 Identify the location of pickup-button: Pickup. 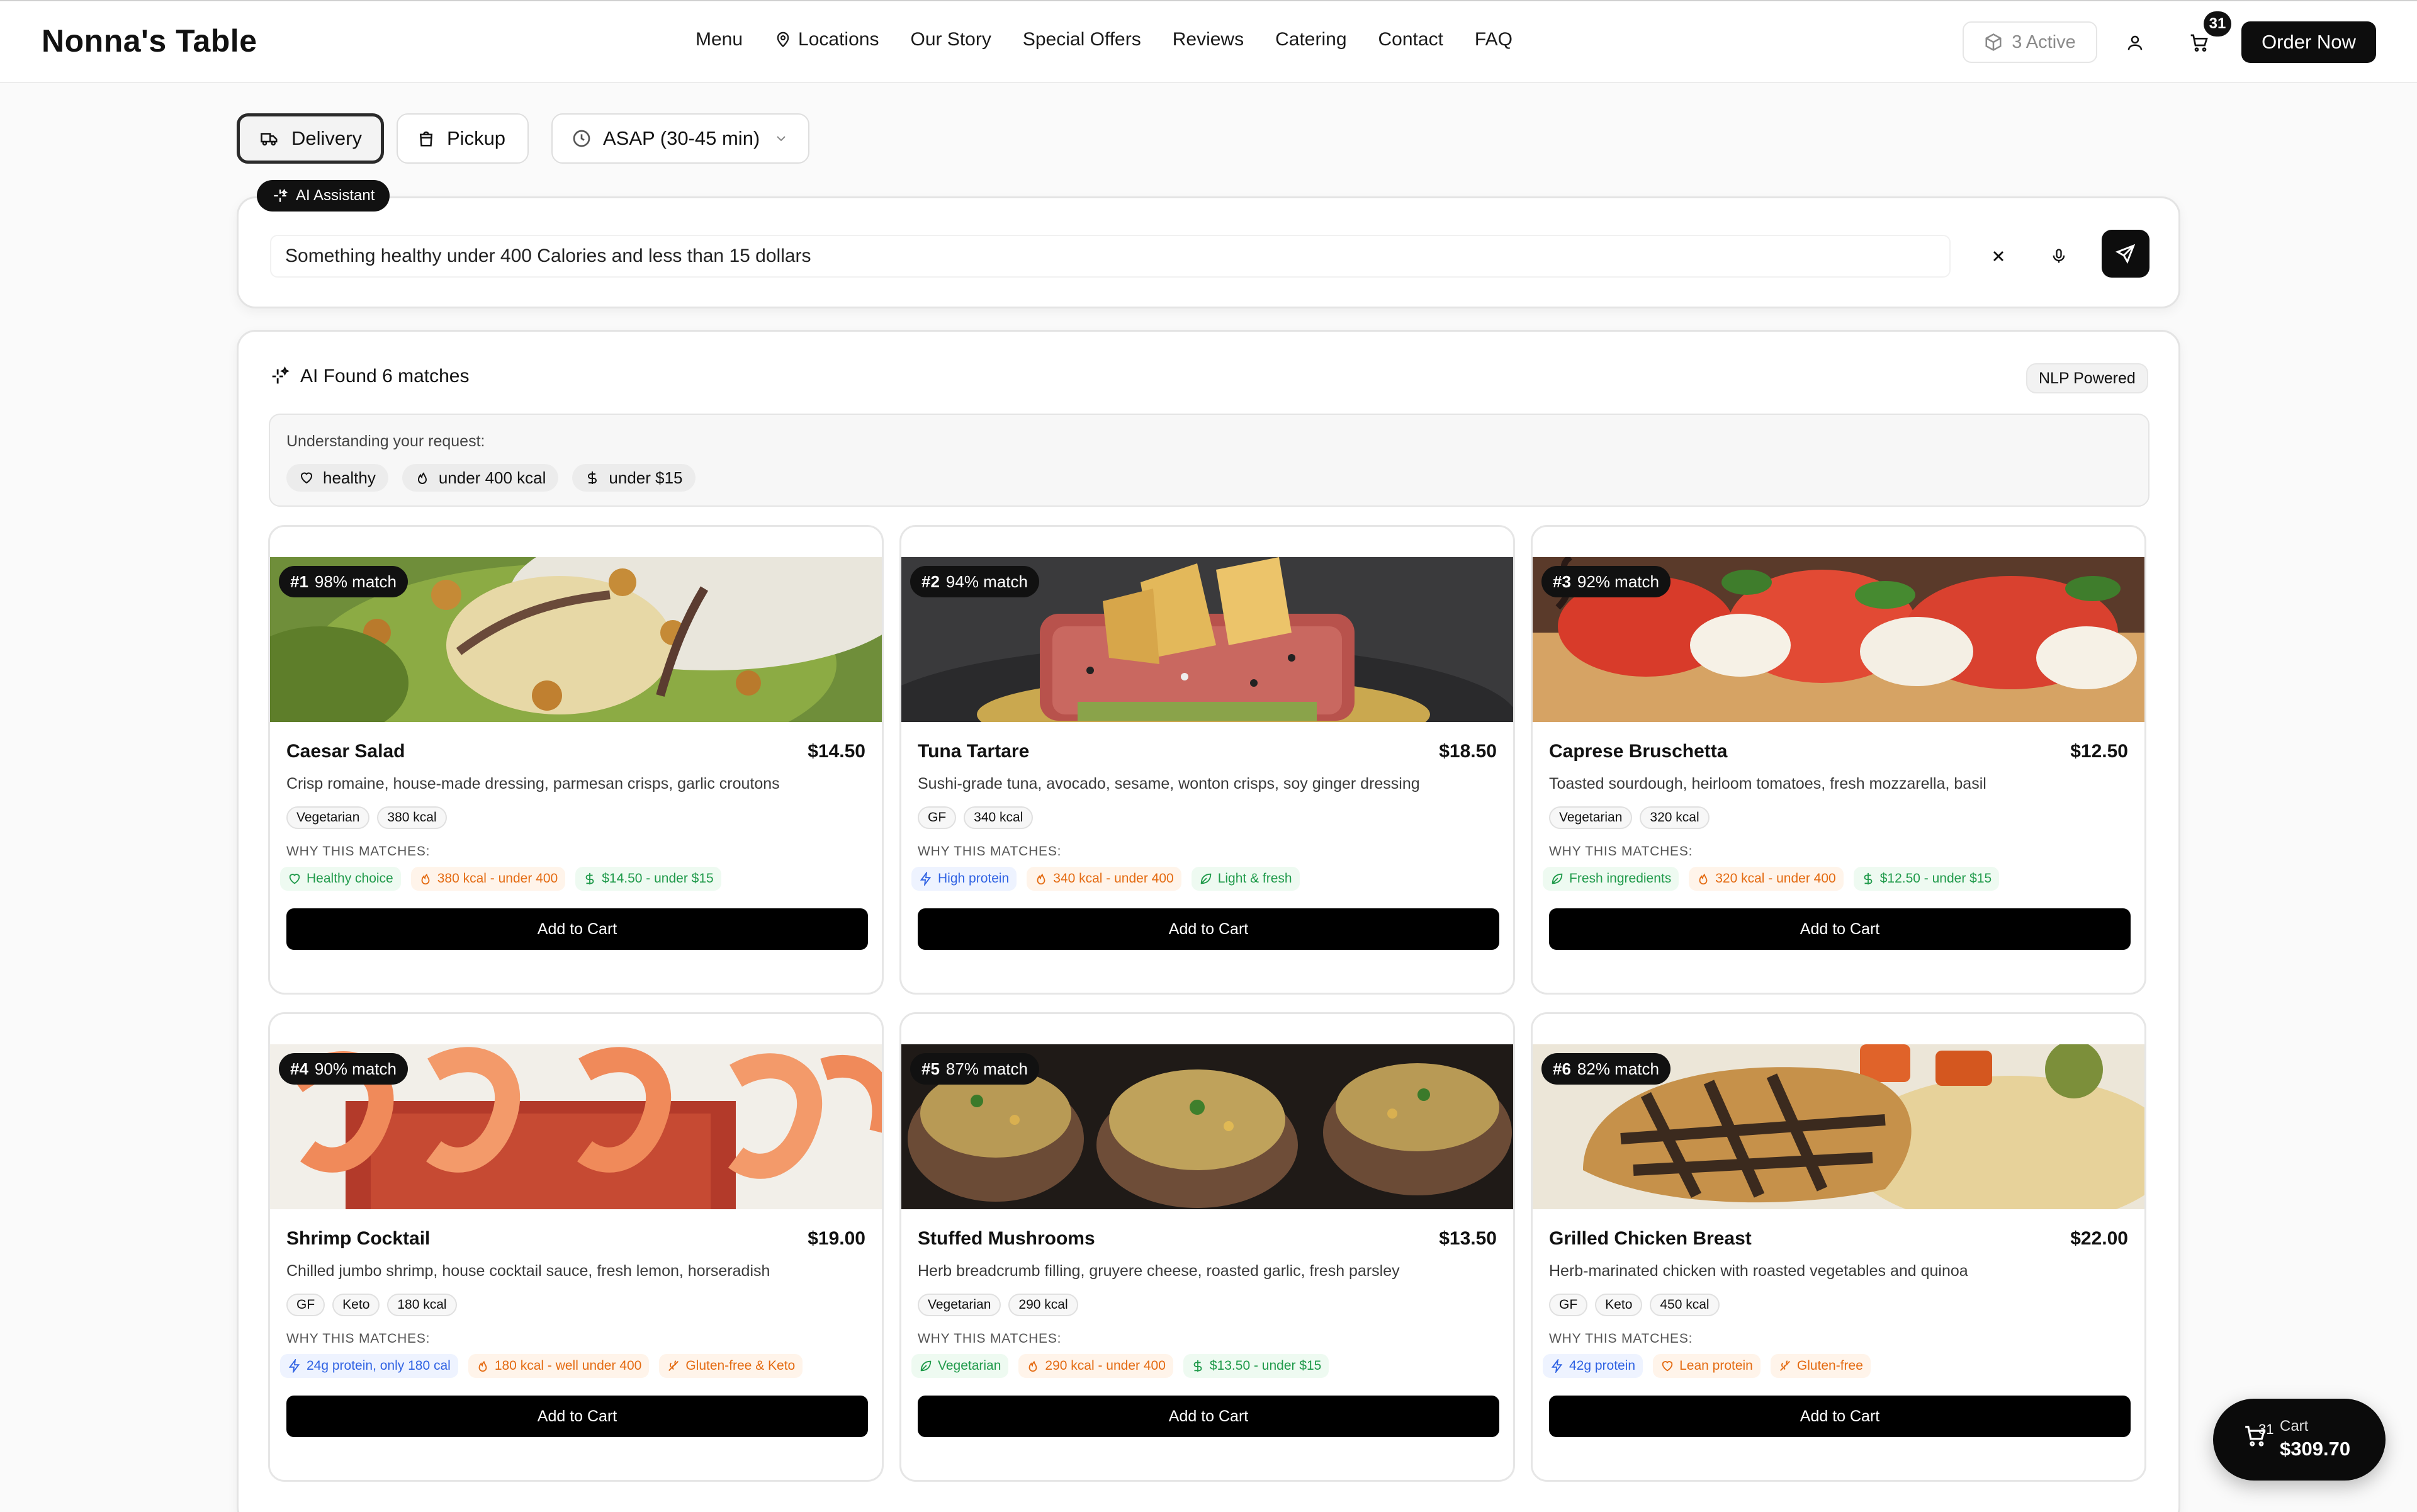
(463, 138).